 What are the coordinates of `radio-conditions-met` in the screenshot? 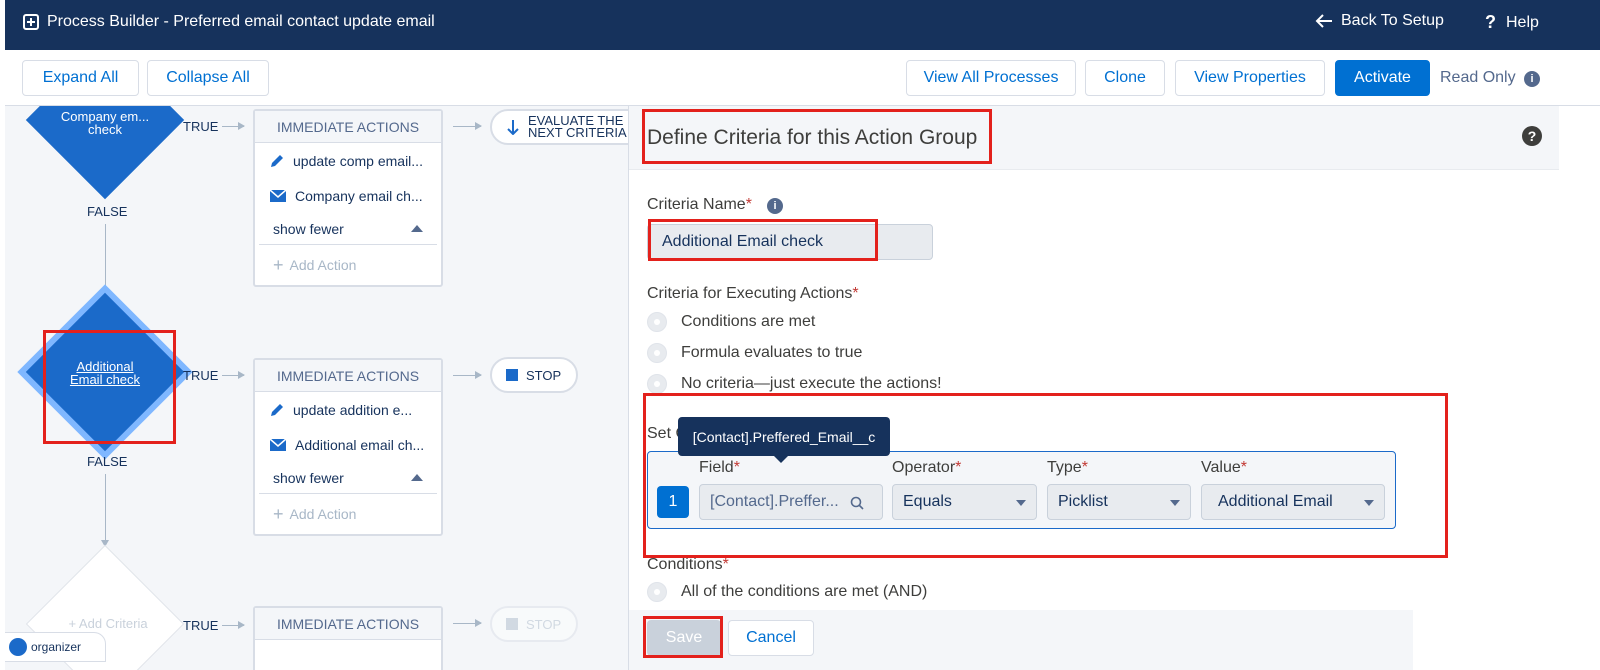 It's located at (657, 322).